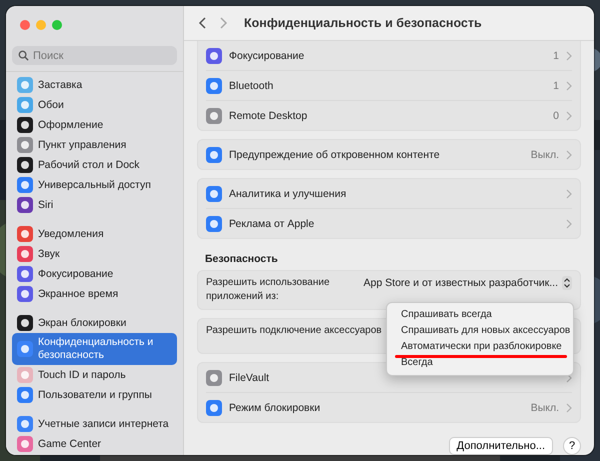 Image resolution: width=600 pixels, height=461 pixels. I want to click on help-button: ?, so click(572, 446).